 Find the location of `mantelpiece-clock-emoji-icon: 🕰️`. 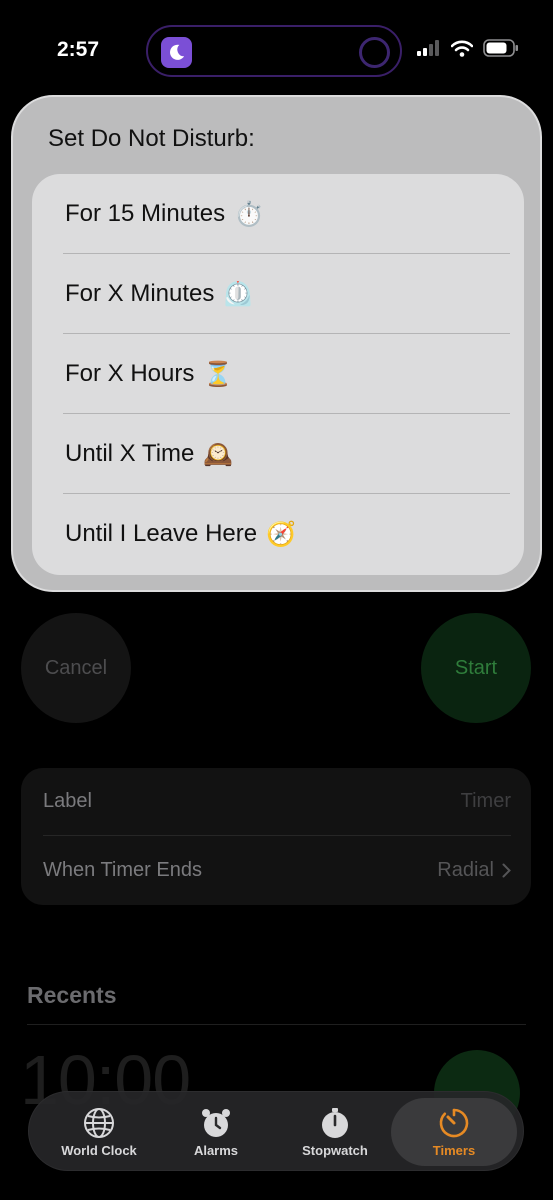

mantelpiece-clock-emoji-icon: 🕰️ is located at coordinates (218, 454).